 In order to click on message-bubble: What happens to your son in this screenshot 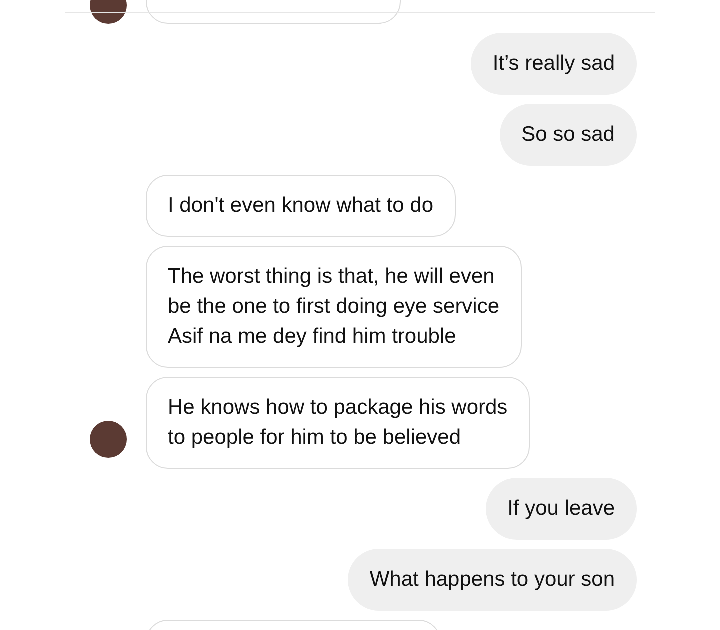, I will do `click(492, 580)`.